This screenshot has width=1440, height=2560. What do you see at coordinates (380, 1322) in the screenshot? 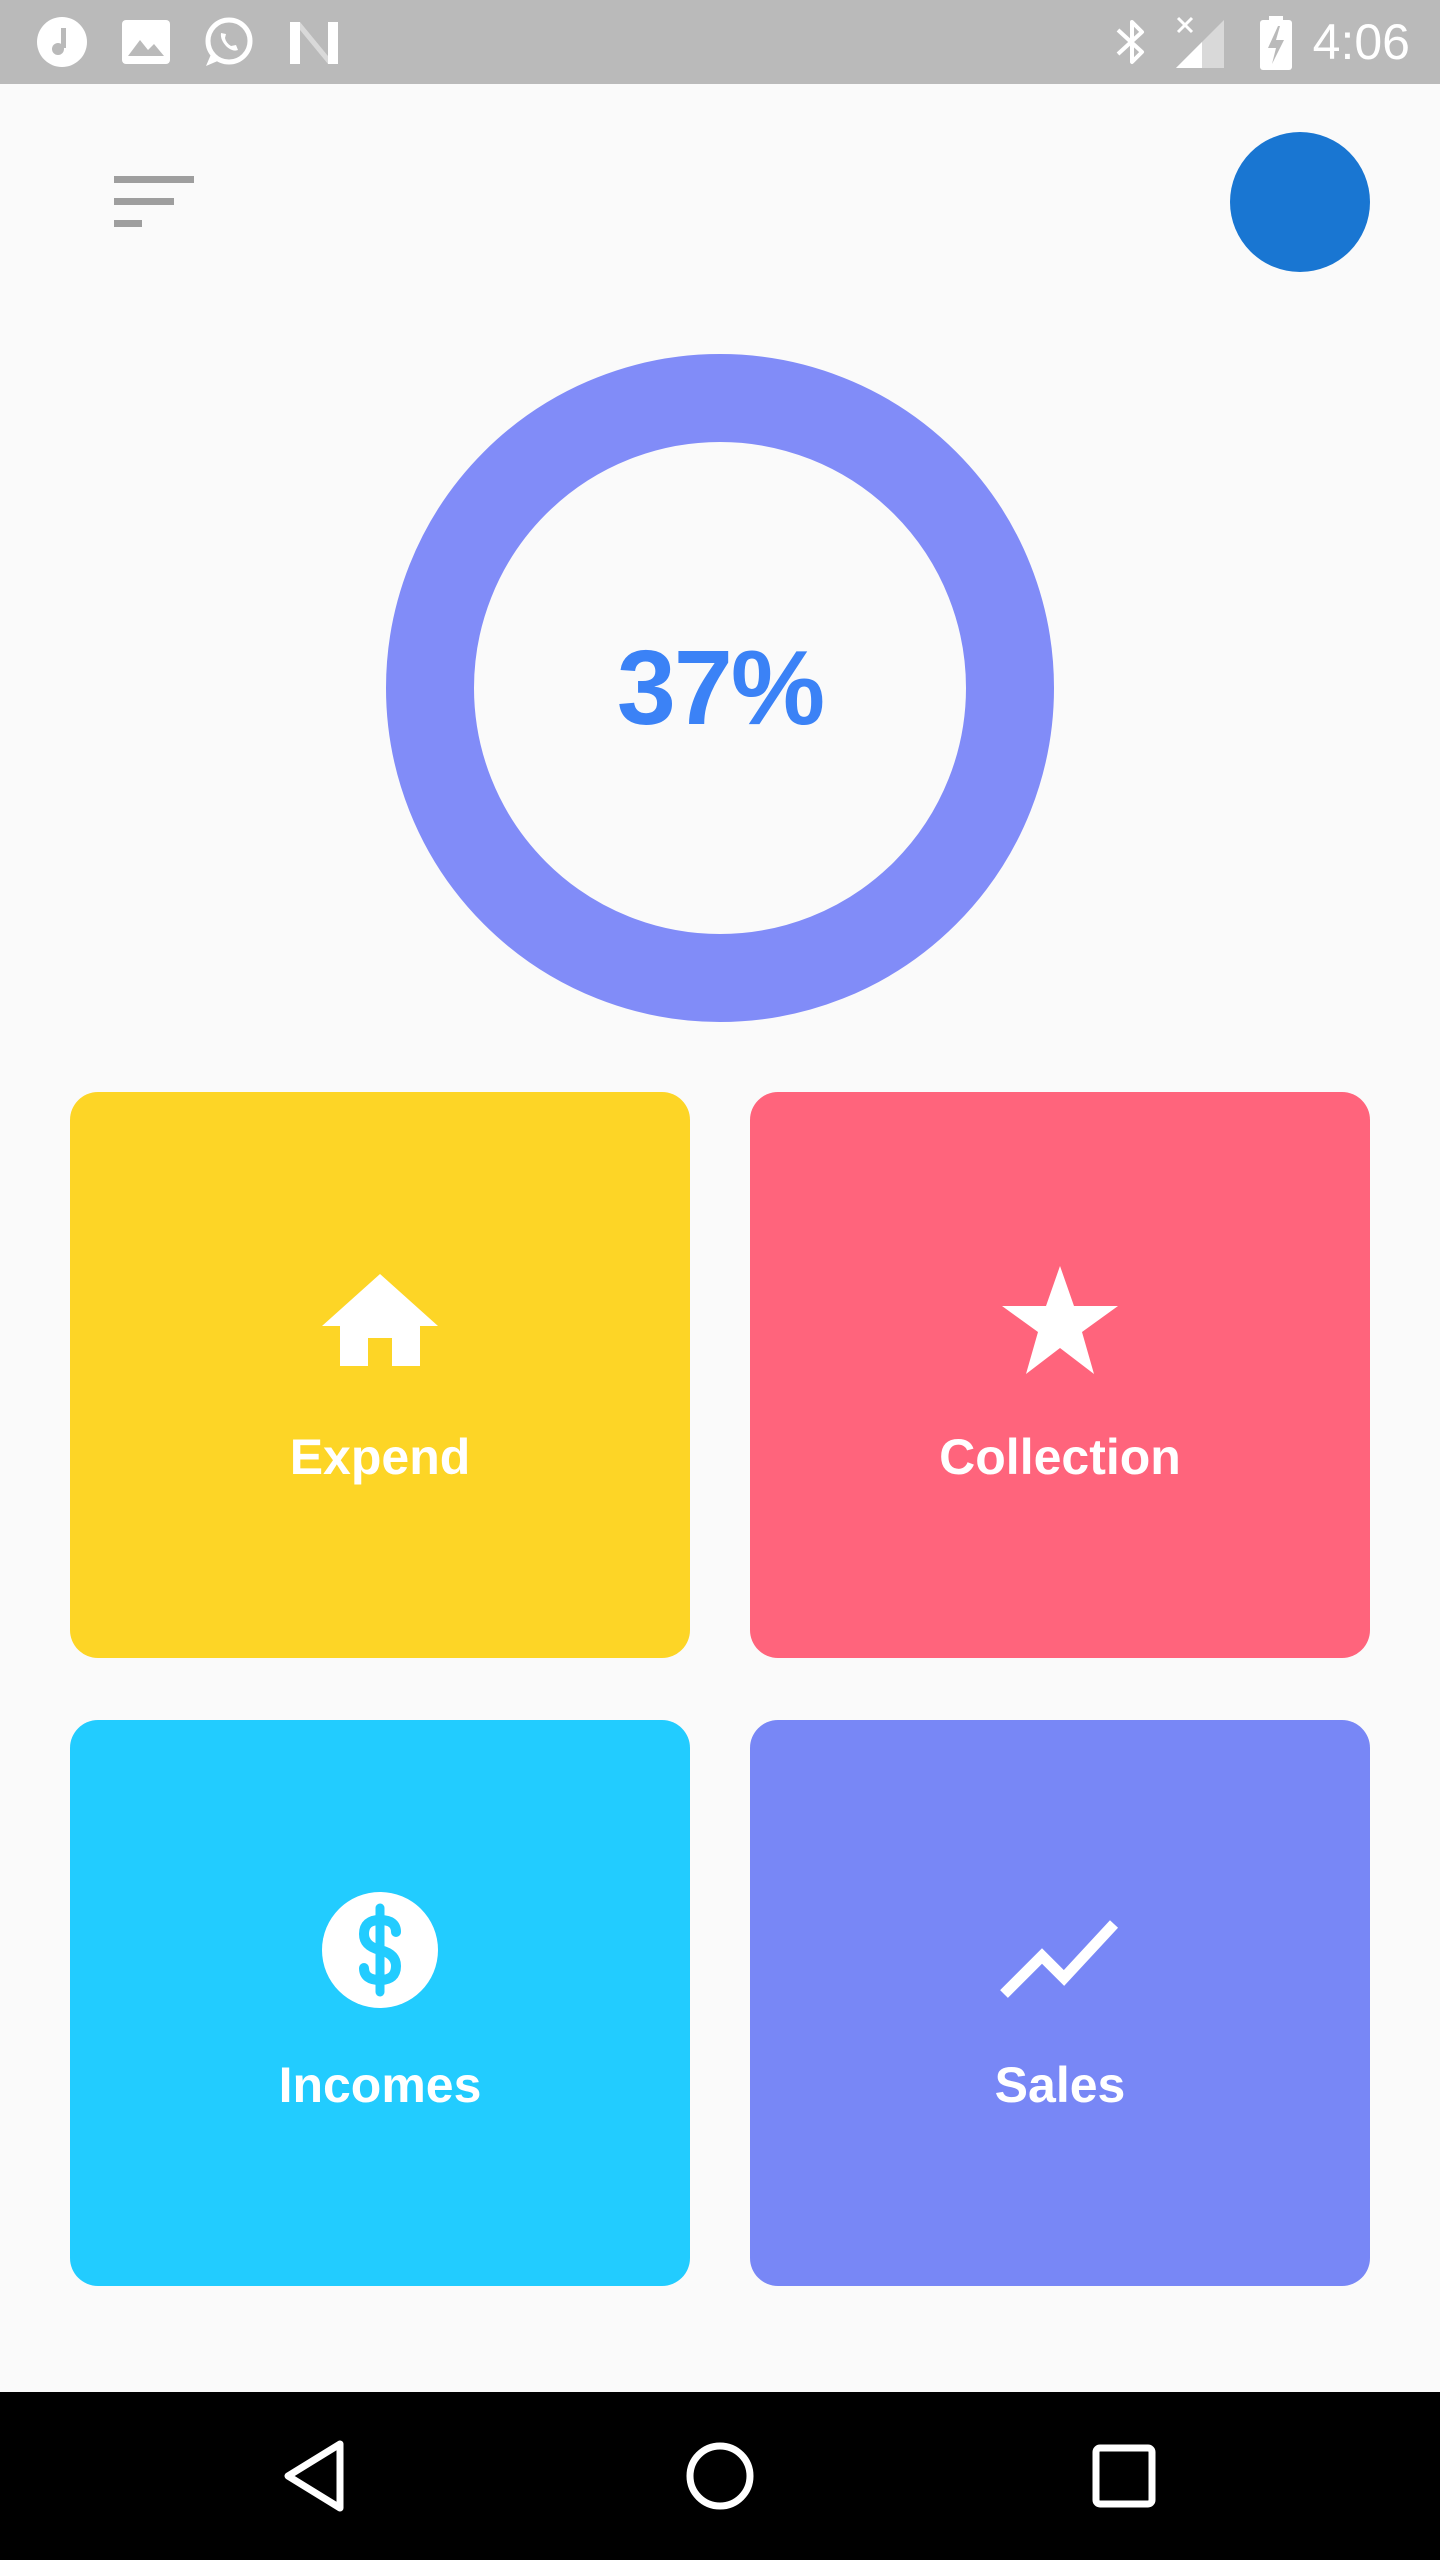
I see `home-icon` at bounding box center [380, 1322].